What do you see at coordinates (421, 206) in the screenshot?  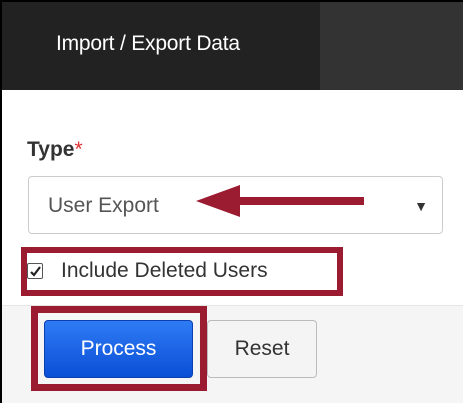 I see `chevron-down-icon: ▼` at bounding box center [421, 206].